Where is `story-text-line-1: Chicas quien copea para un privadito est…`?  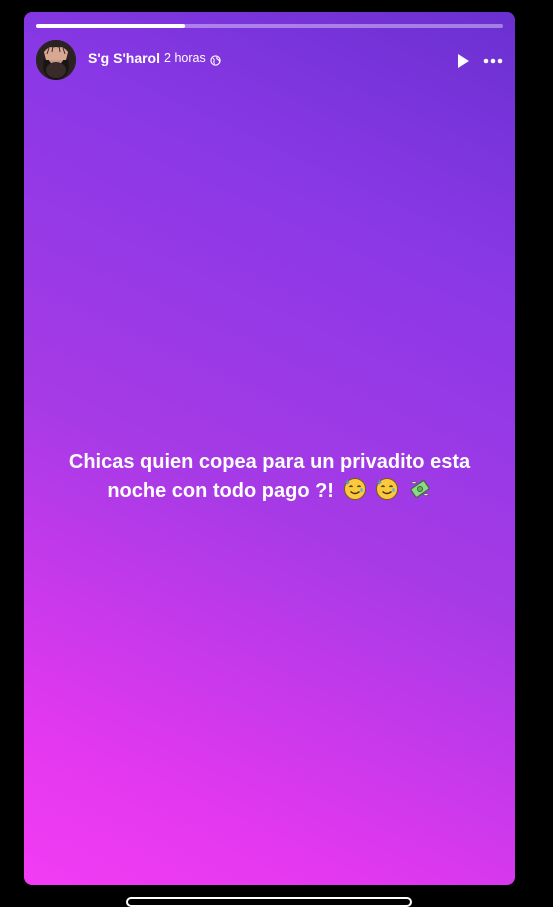
story-text-line-1: Chicas quien copea para un privadito est… is located at coordinates (269, 462).